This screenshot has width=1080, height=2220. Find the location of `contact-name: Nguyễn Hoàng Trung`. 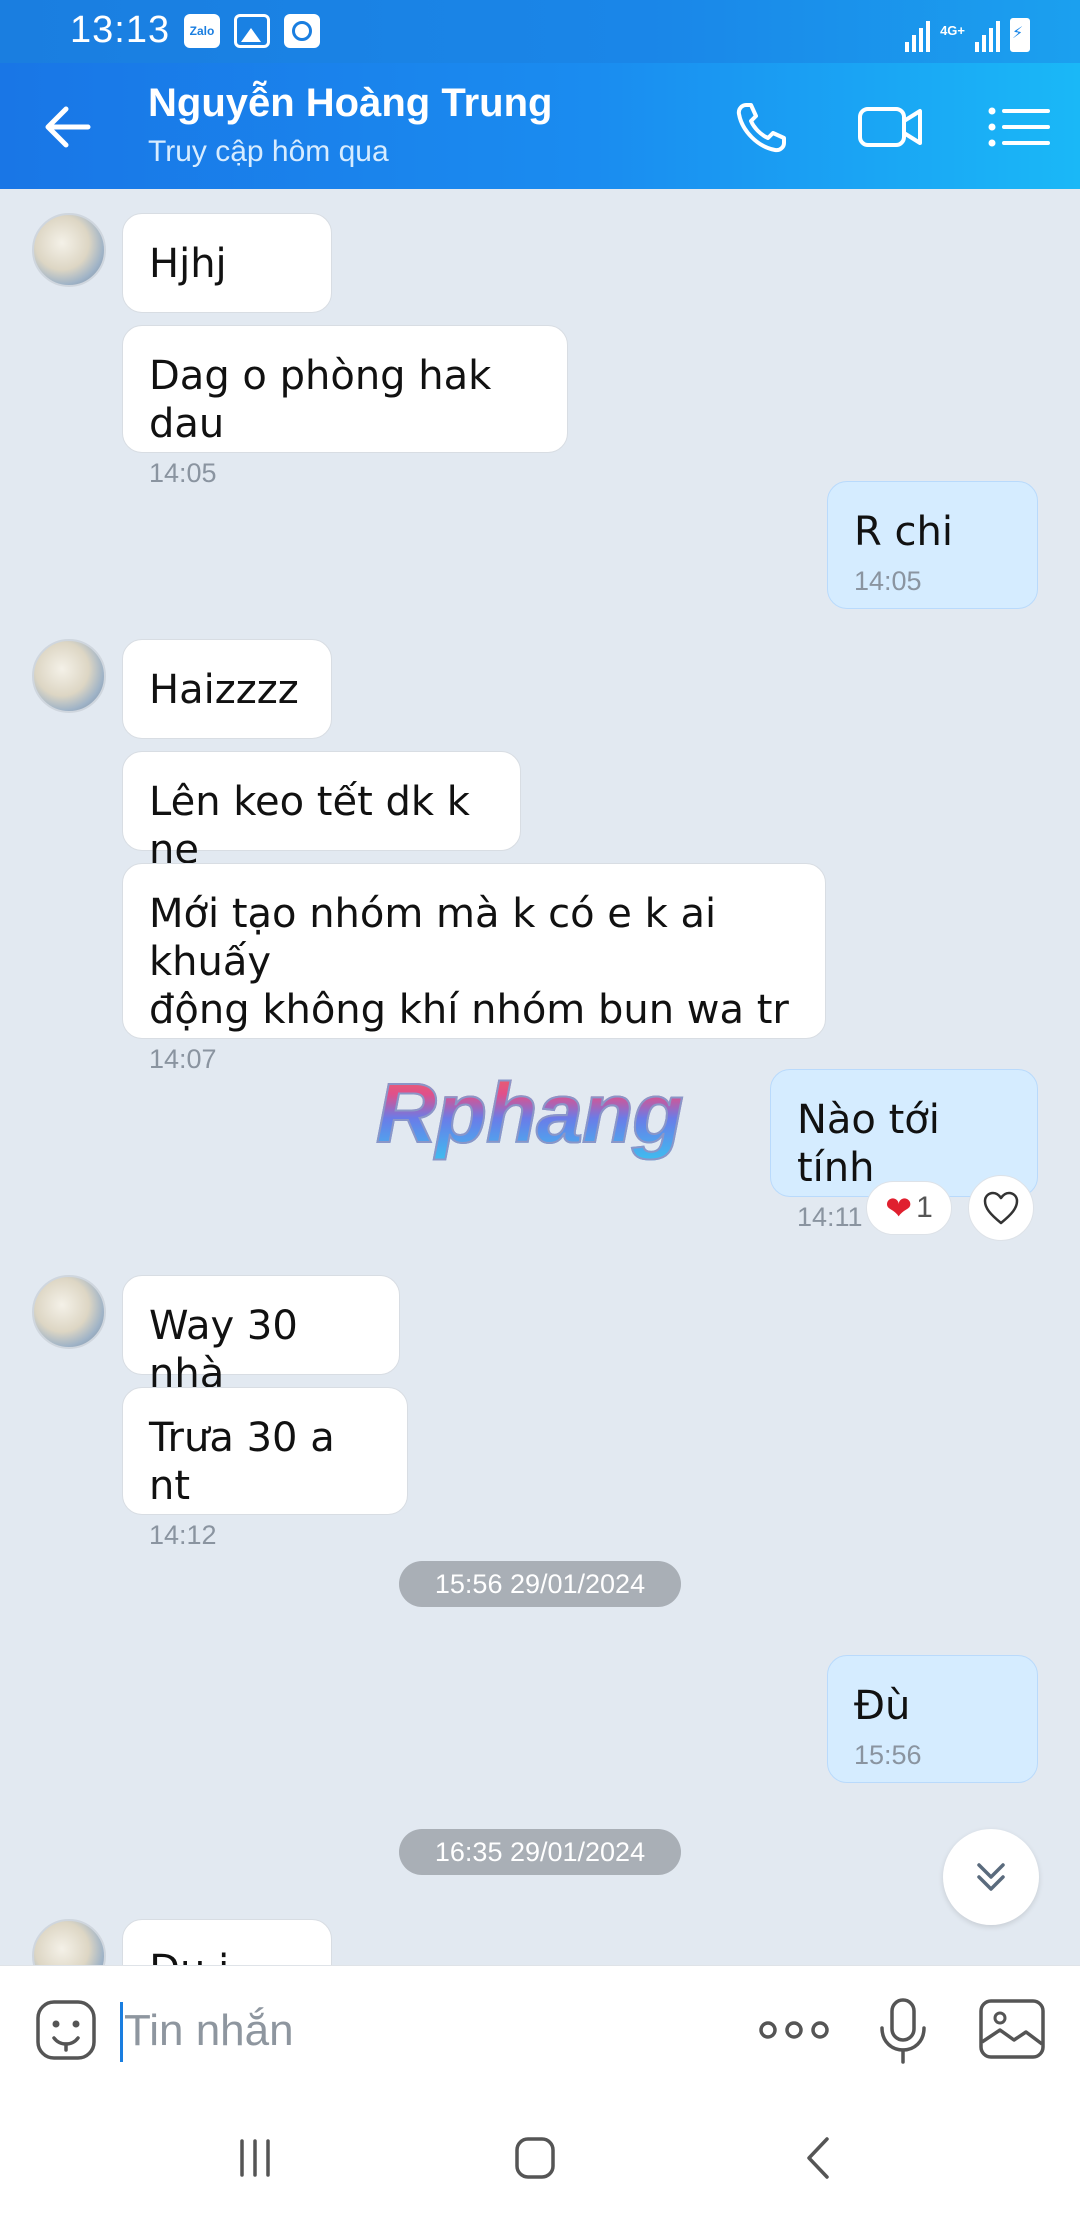

contact-name: Nguyễn Hoàng Trung is located at coordinates (350, 103).